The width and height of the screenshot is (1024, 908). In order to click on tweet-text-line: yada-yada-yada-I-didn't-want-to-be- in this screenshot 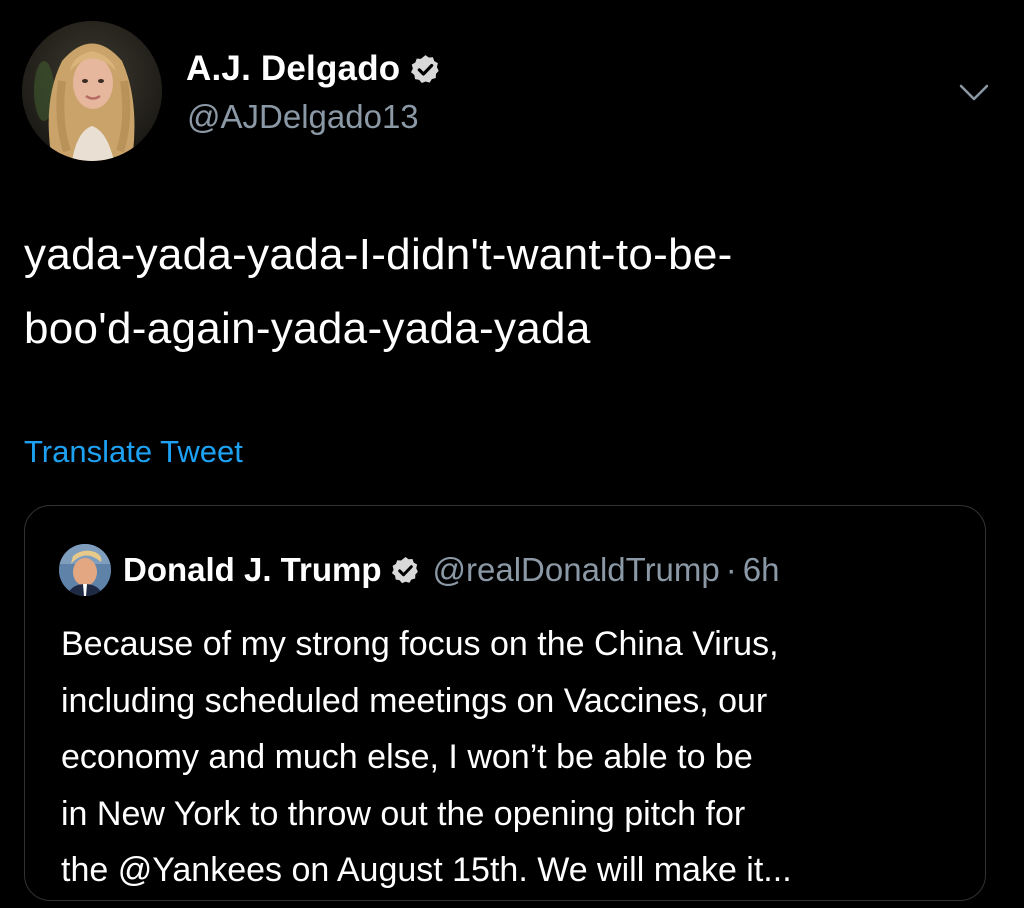, I will do `click(378, 254)`.